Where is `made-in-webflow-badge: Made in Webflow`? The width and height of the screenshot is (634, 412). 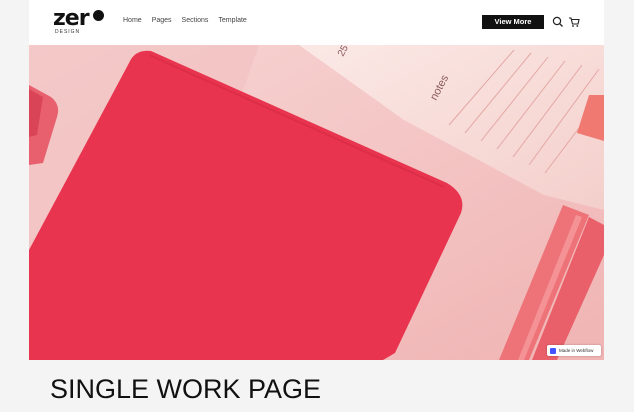
made-in-webflow-badge: Made in Webflow is located at coordinates (574, 350).